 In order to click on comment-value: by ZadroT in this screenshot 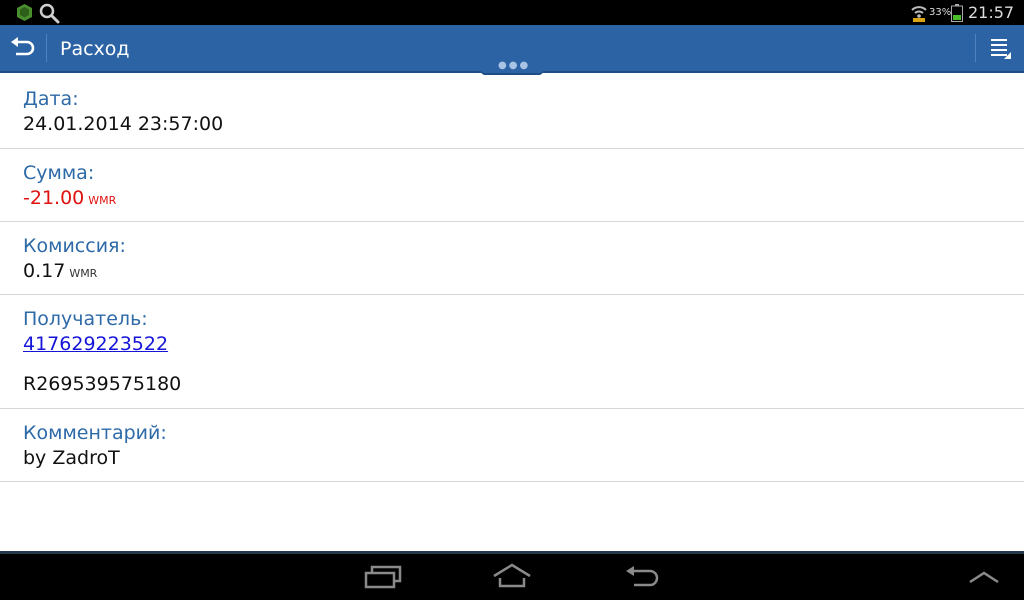, I will do `click(71, 458)`.